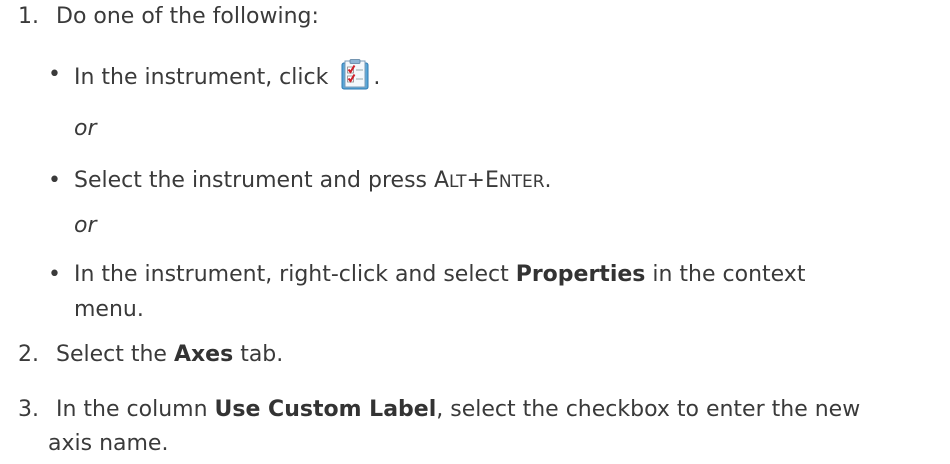 The width and height of the screenshot is (950, 464). What do you see at coordinates (482, 180) in the screenshot?
I see `key-plus: +E` at bounding box center [482, 180].